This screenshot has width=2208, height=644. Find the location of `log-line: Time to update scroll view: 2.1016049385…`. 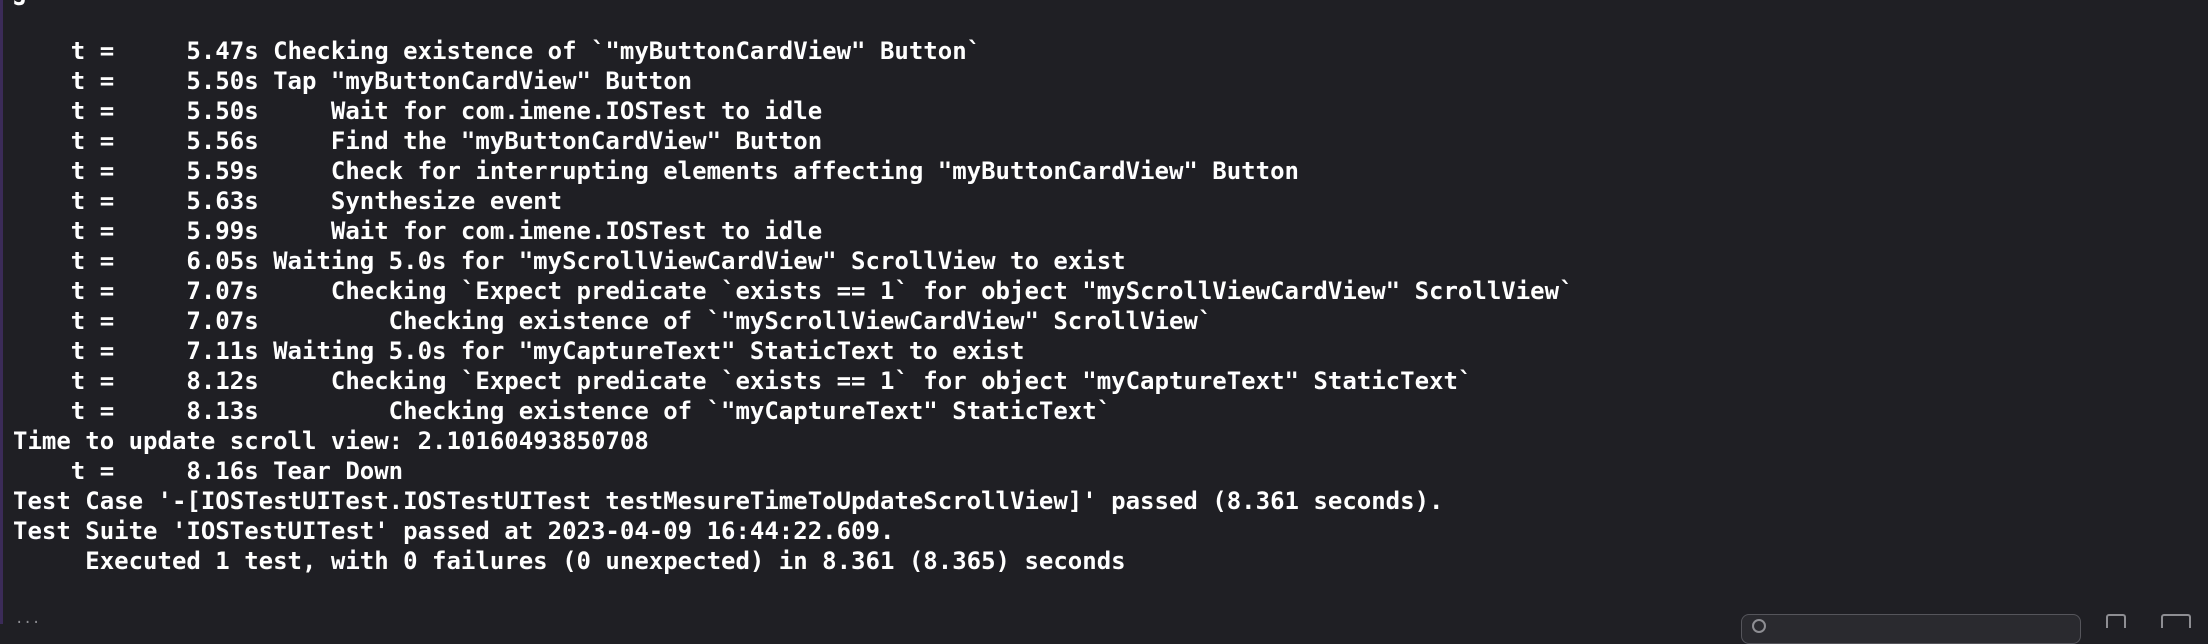

log-line: Time to update scroll view: 2.1016049385… is located at coordinates (331, 441).